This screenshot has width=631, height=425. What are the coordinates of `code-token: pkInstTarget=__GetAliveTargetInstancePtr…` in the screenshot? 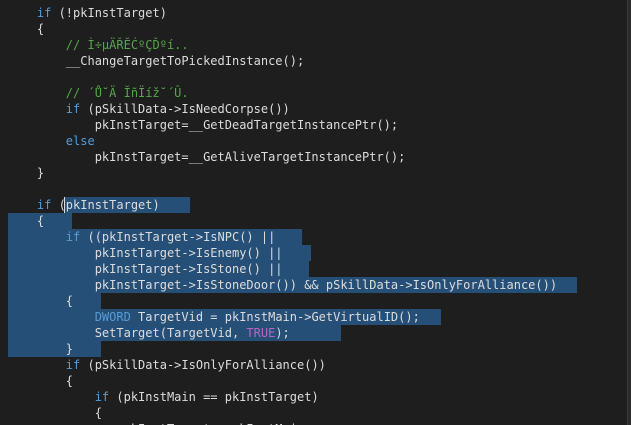 It's located at (207, 157).